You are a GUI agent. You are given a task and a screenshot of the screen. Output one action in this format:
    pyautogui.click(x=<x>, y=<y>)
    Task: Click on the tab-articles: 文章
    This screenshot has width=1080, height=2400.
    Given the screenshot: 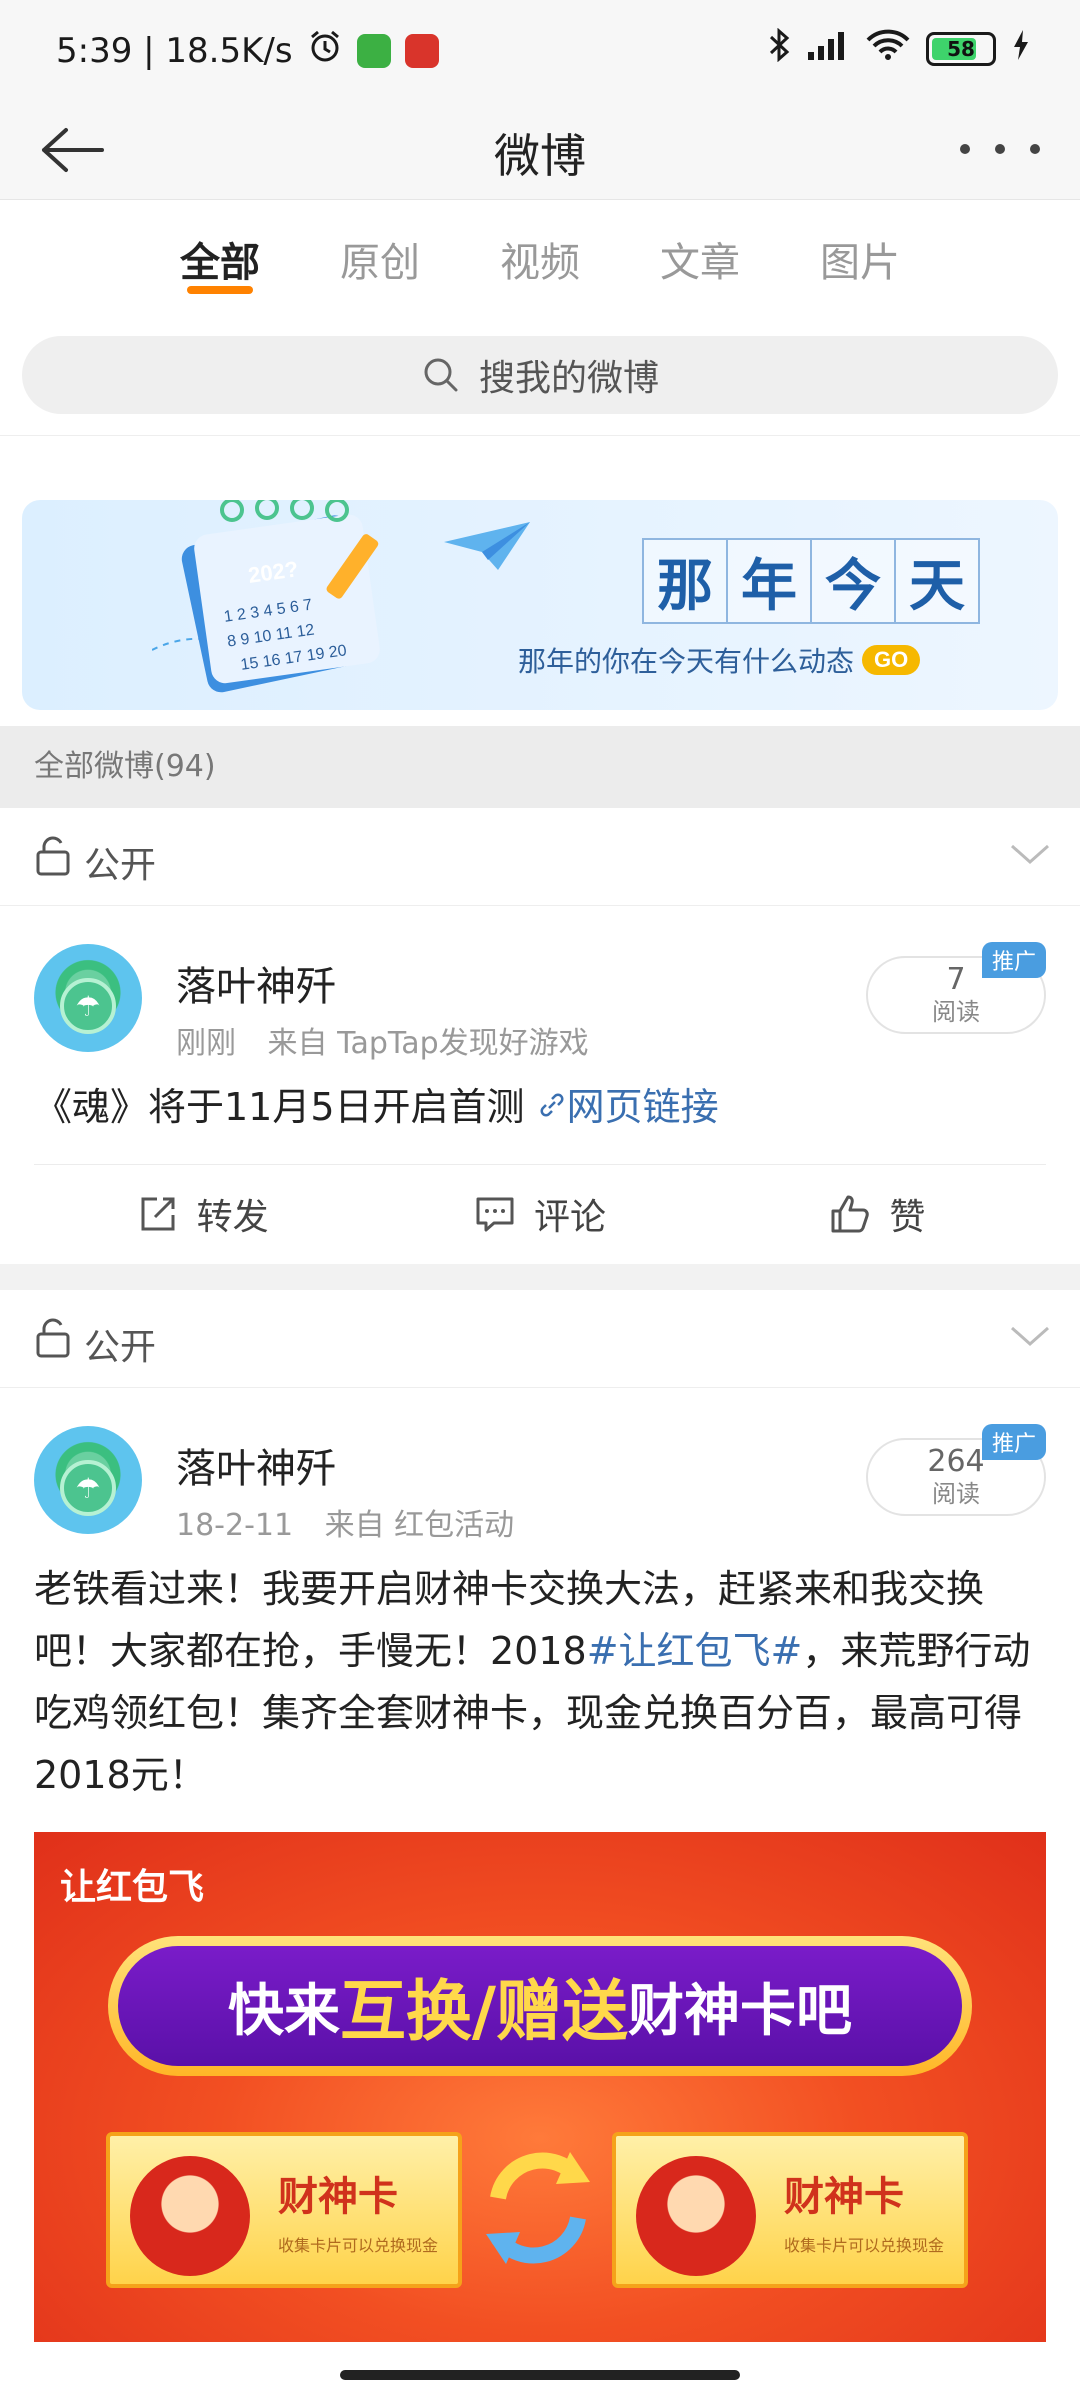 What is the action you would take?
    pyautogui.click(x=700, y=258)
    